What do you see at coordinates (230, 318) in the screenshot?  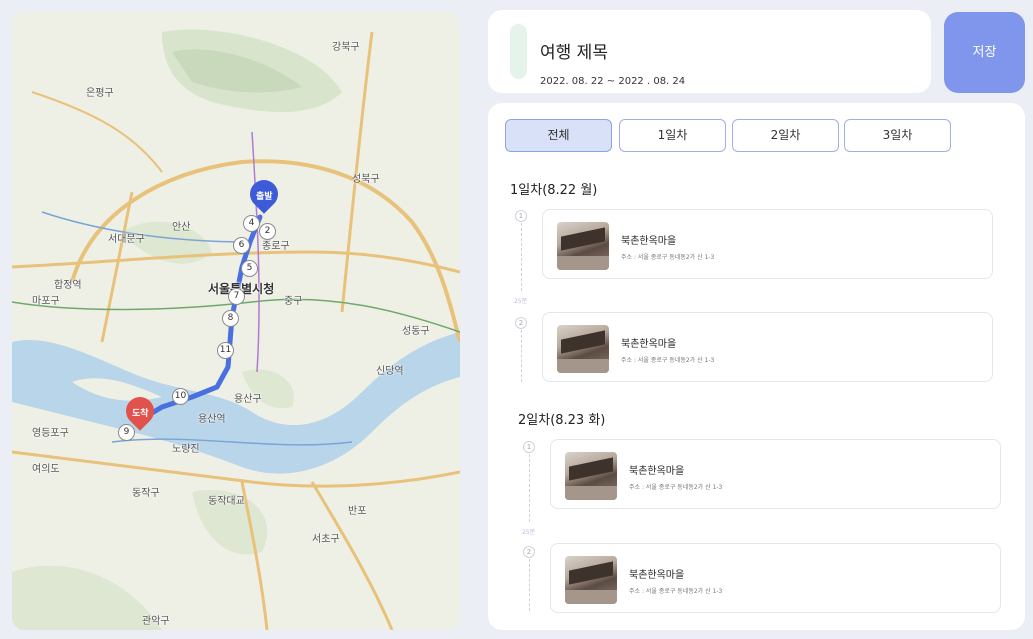 I see `route-stop-marker: 8` at bounding box center [230, 318].